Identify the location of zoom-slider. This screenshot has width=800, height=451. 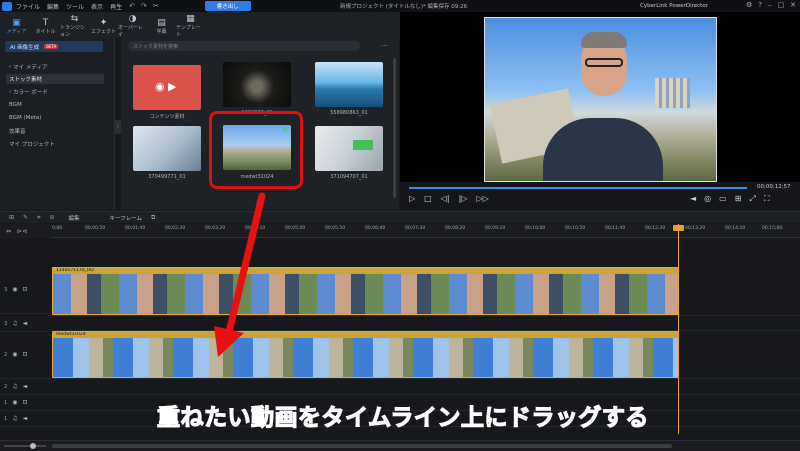
(25, 446).